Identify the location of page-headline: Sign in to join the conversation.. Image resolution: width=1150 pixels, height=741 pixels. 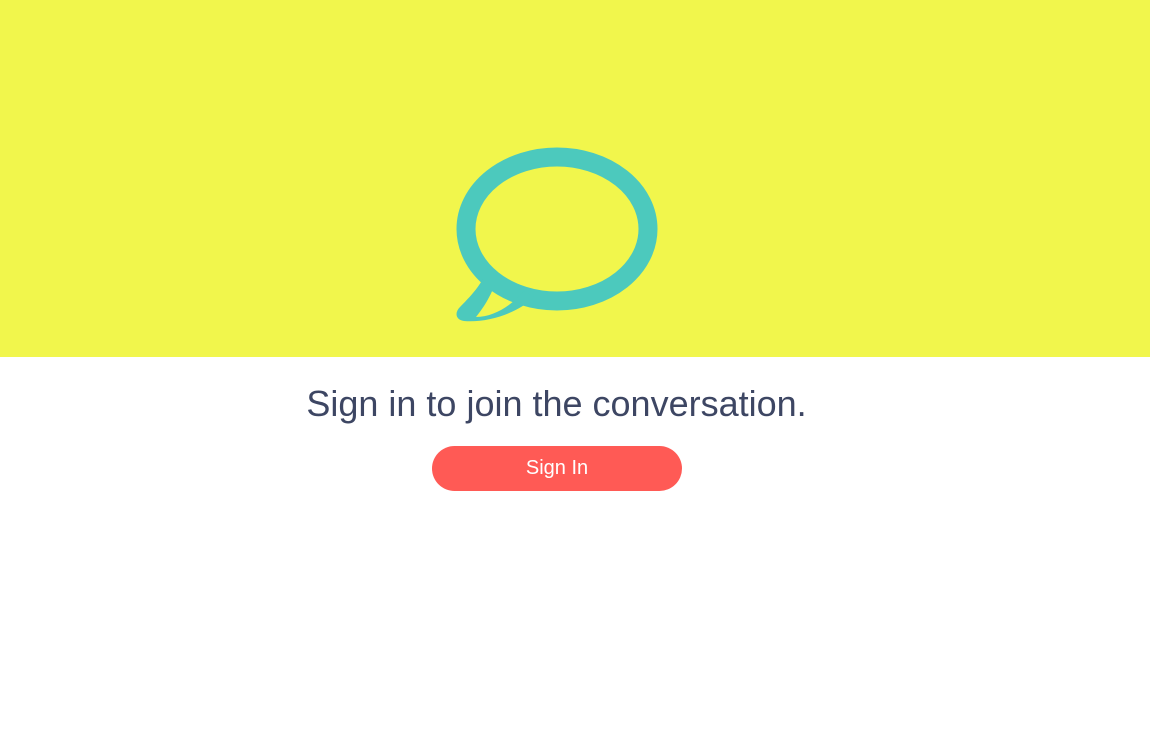
(556, 403).